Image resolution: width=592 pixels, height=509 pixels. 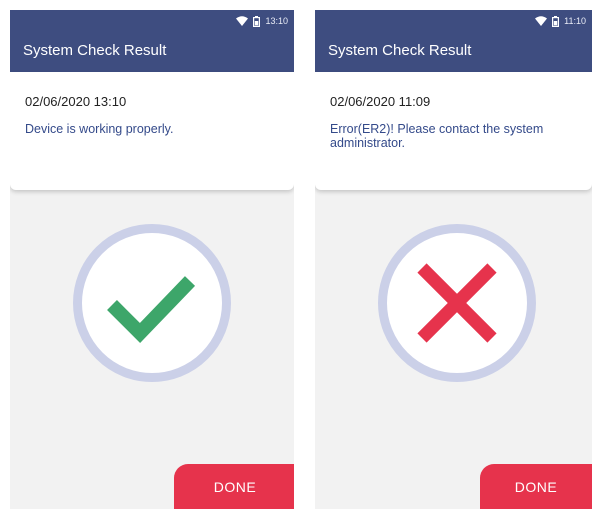 I want to click on status-bar: 13:10, so click(x=262, y=21).